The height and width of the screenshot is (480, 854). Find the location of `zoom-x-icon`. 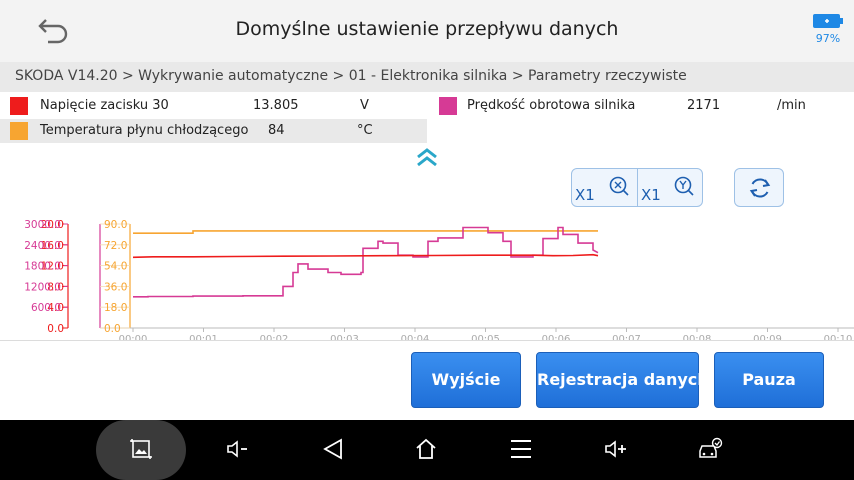

zoom-x-icon is located at coordinates (619, 186).